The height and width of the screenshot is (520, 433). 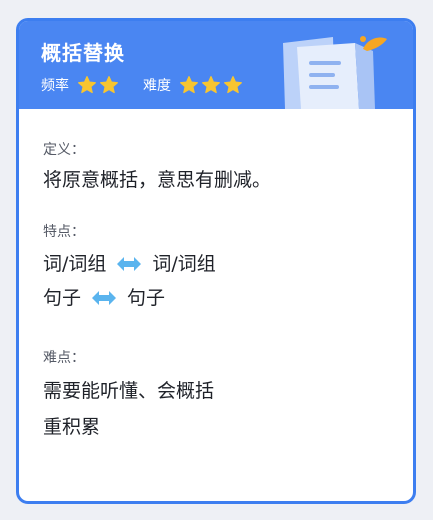 I want to click on rating-row: 频率 难度, so click(x=154, y=85).